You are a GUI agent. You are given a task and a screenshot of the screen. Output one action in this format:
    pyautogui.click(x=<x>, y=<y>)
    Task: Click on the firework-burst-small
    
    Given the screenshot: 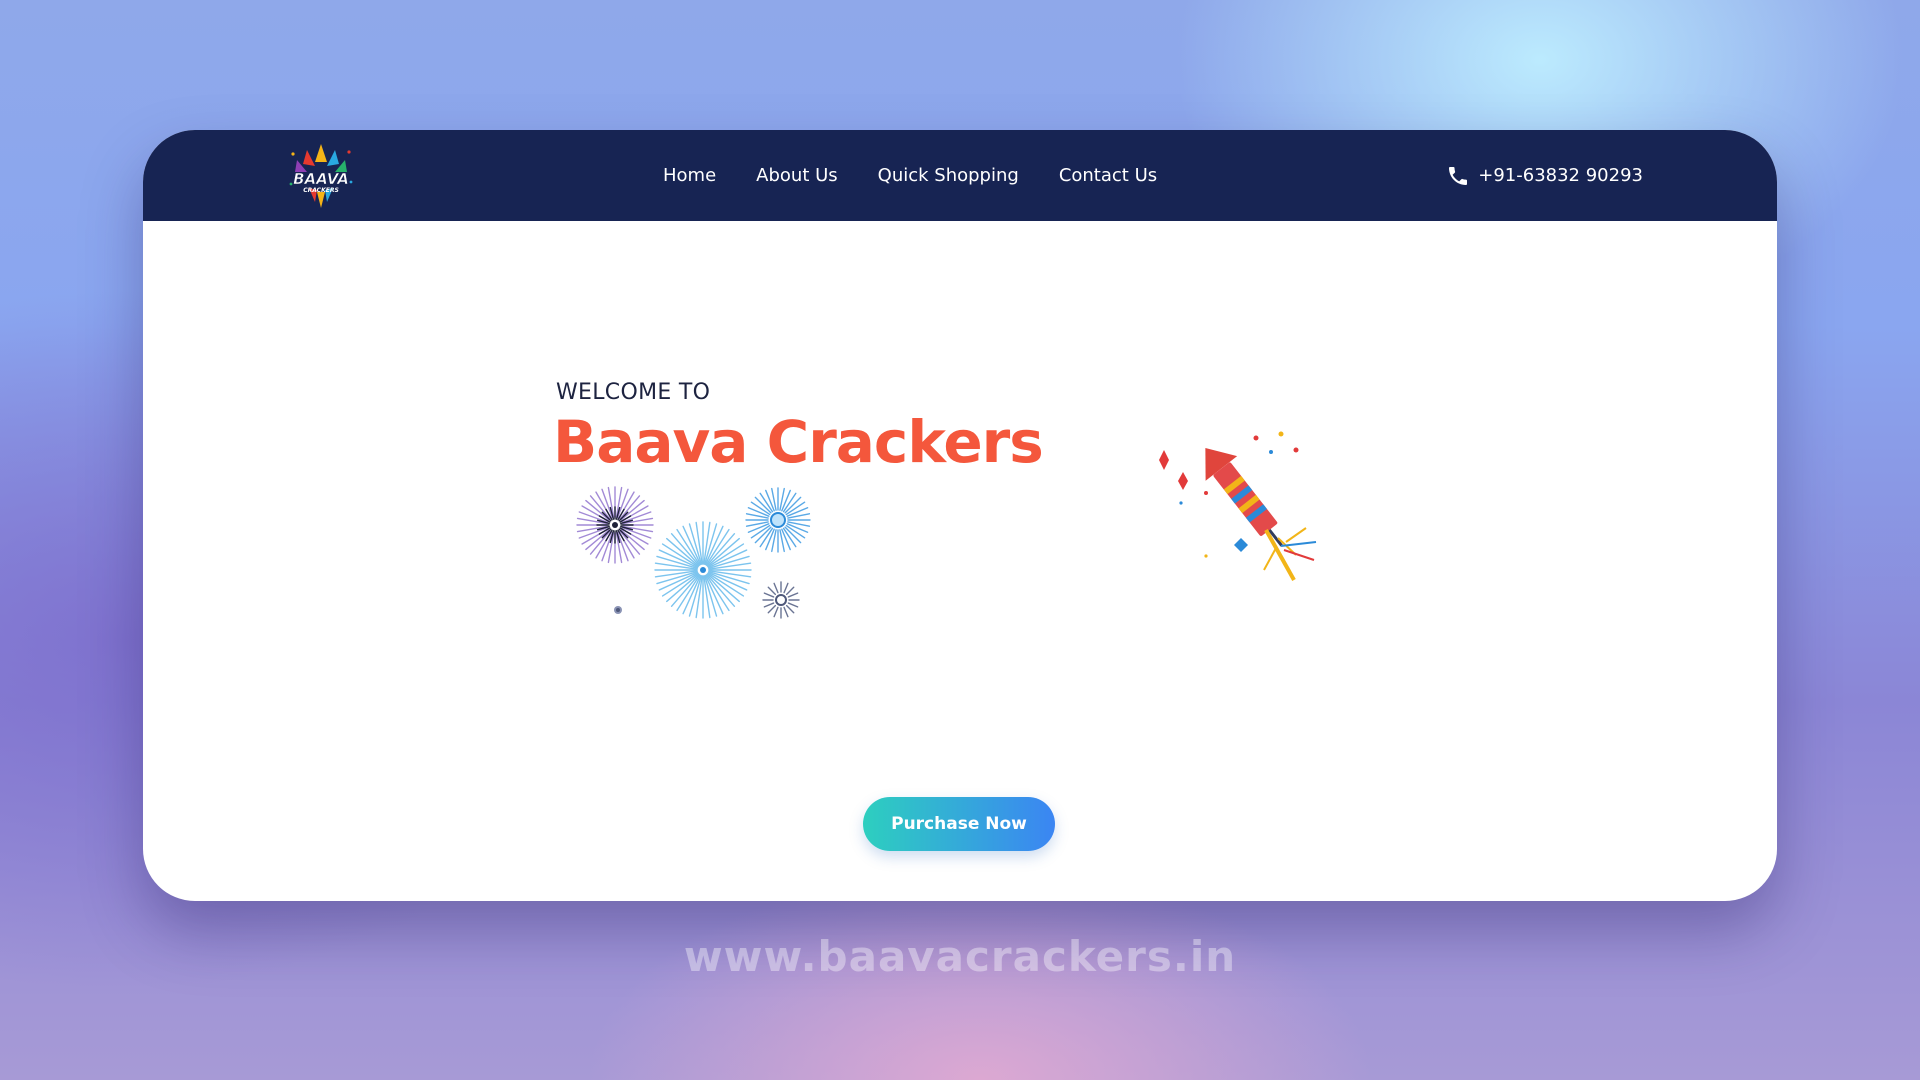 What is the action you would take?
    pyautogui.click(x=781, y=600)
    